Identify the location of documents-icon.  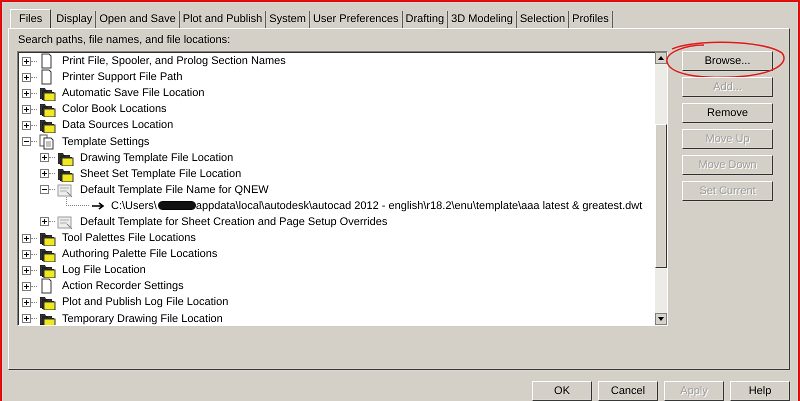
(47, 142).